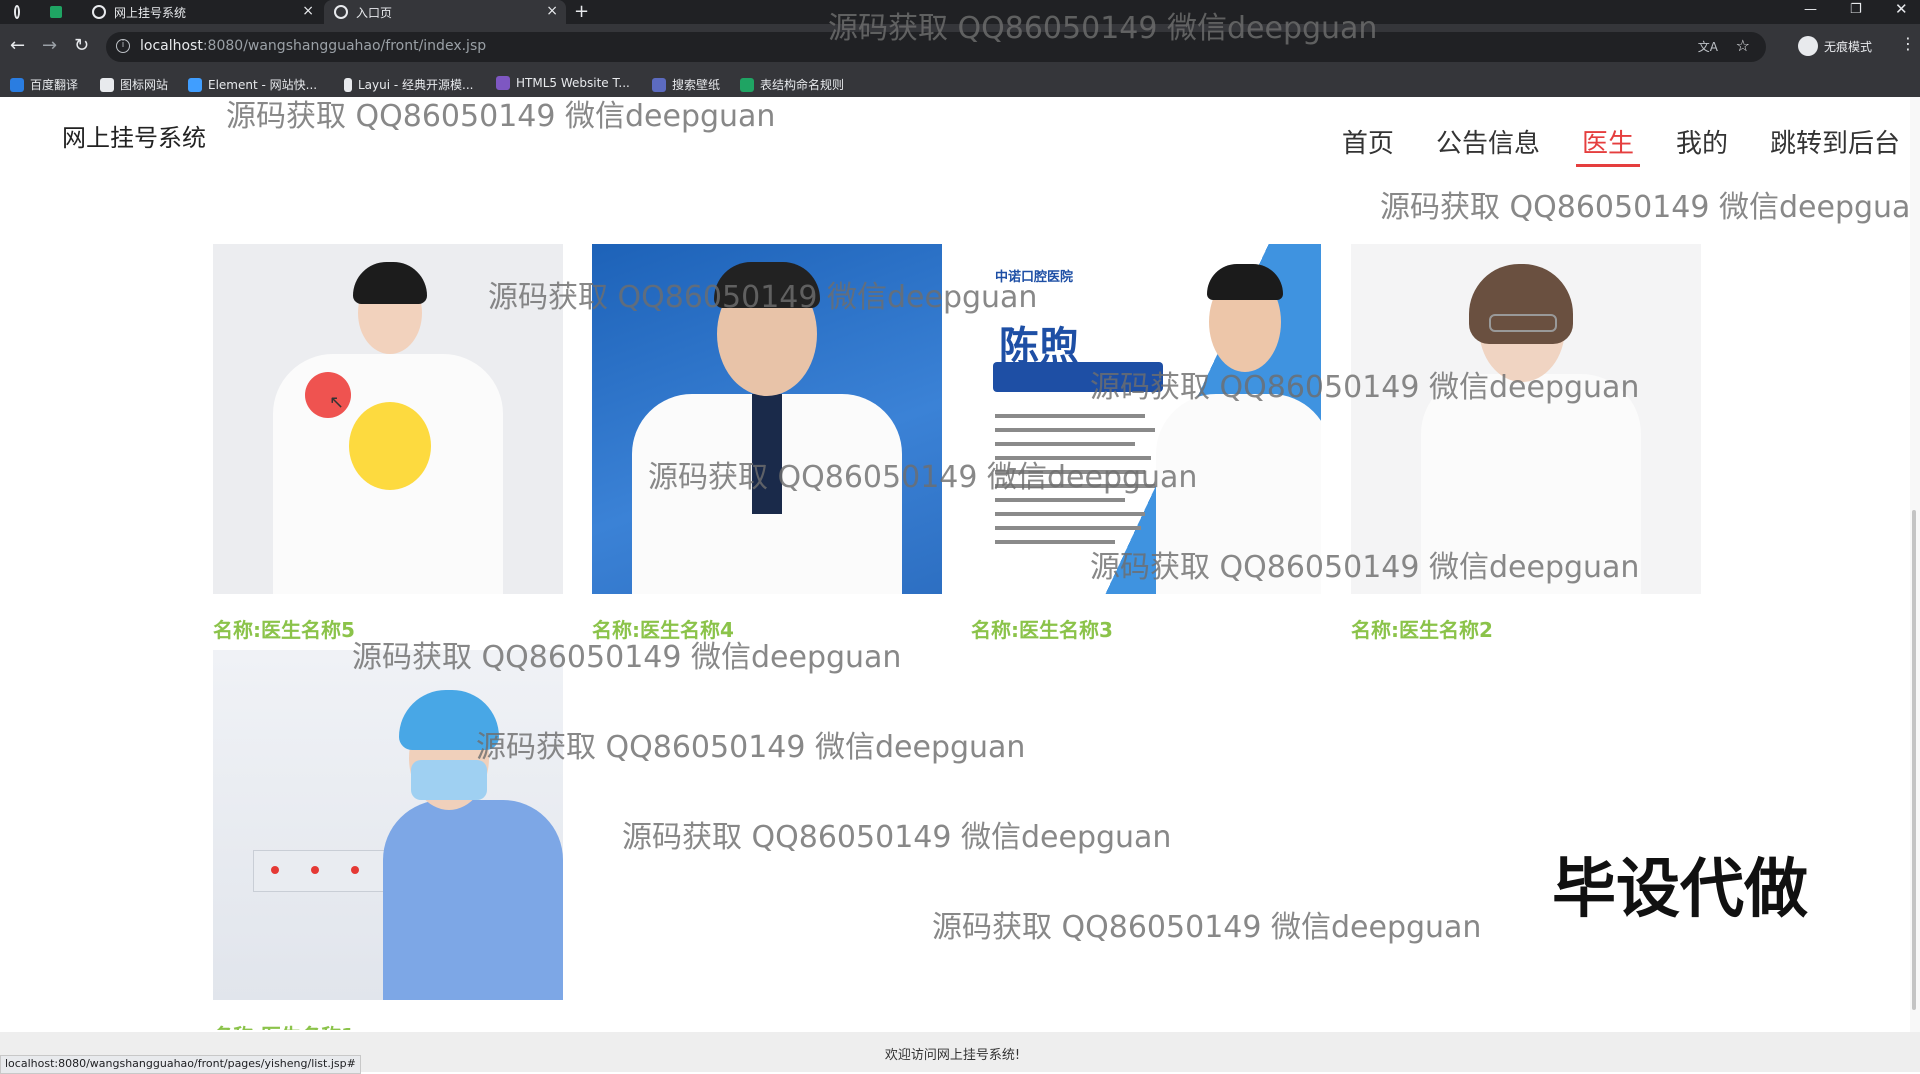 The image size is (1920, 1074). Describe the element at coordinates (1708, 46) in the screenshot. I see `translate-icon: 文A` at that location.